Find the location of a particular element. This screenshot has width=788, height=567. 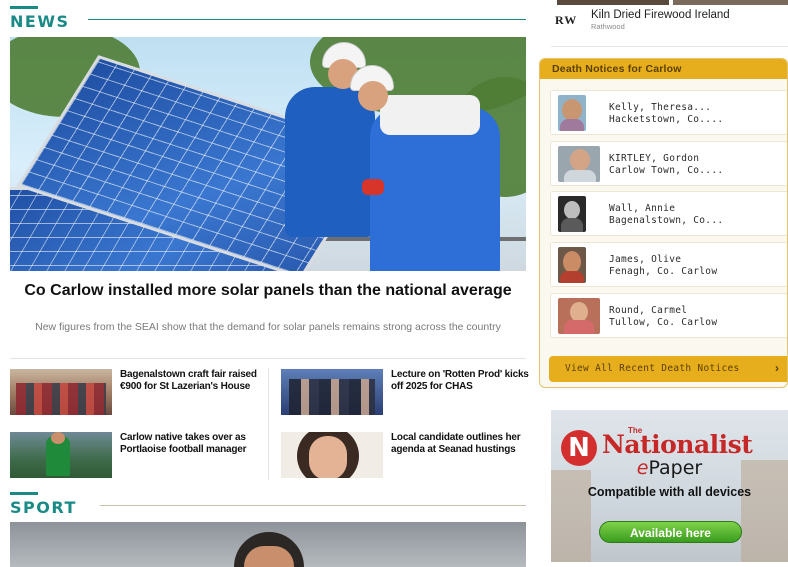

rw-logo: RW is located at coordinates (566, 20).